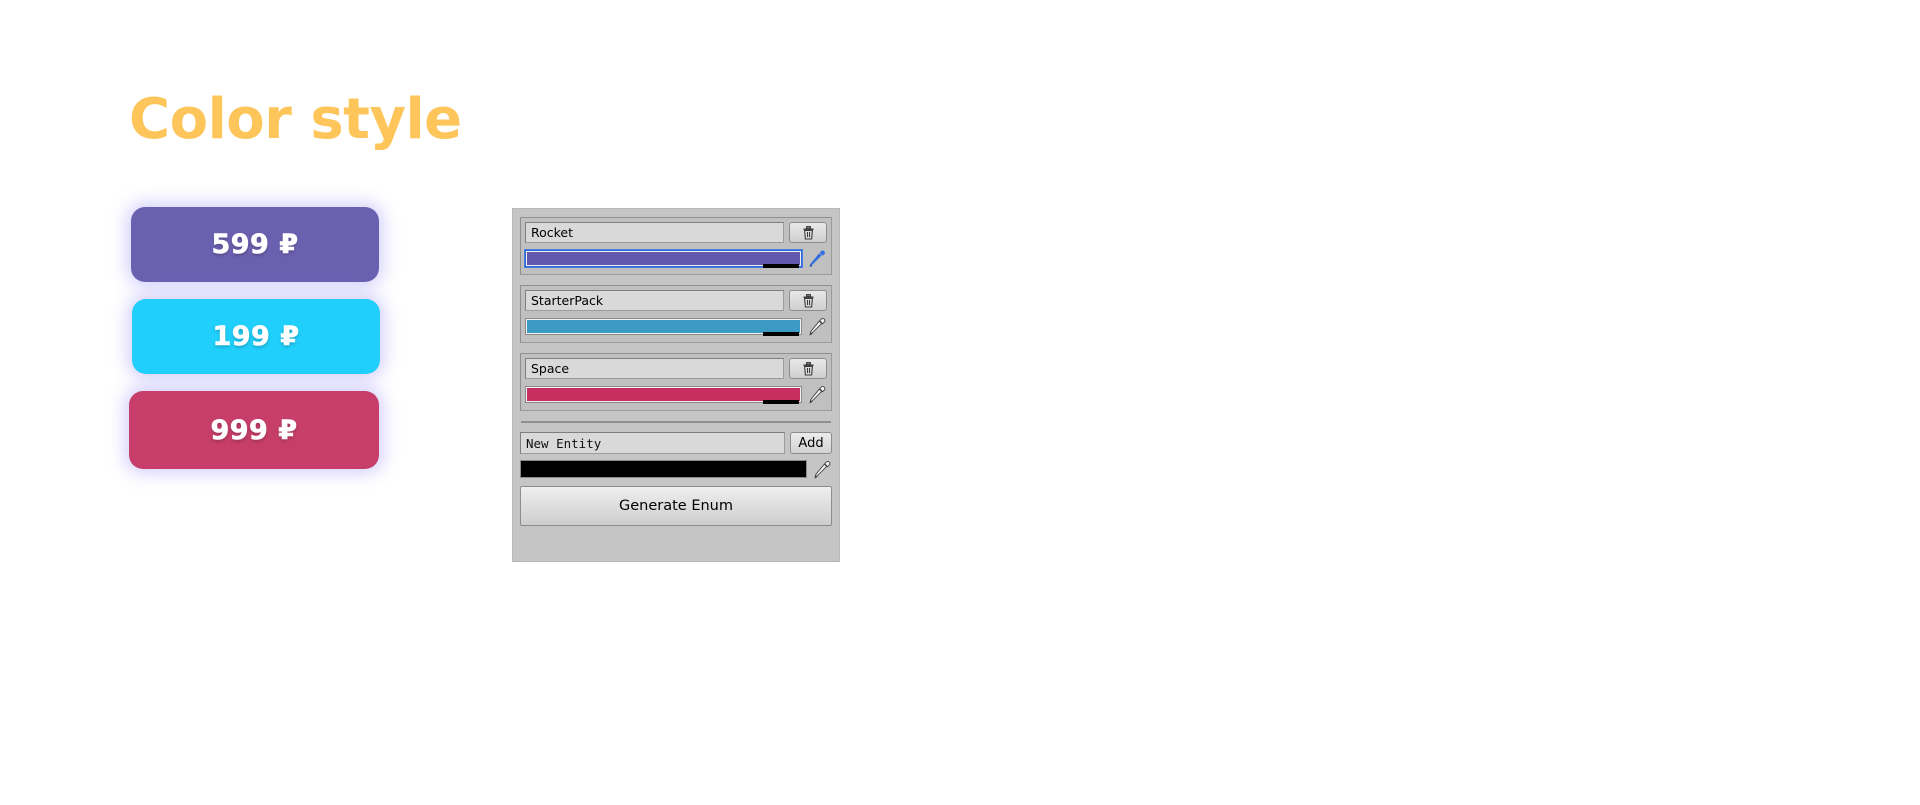  I want to click on entity-row: StarterPack, so click(676, 314).